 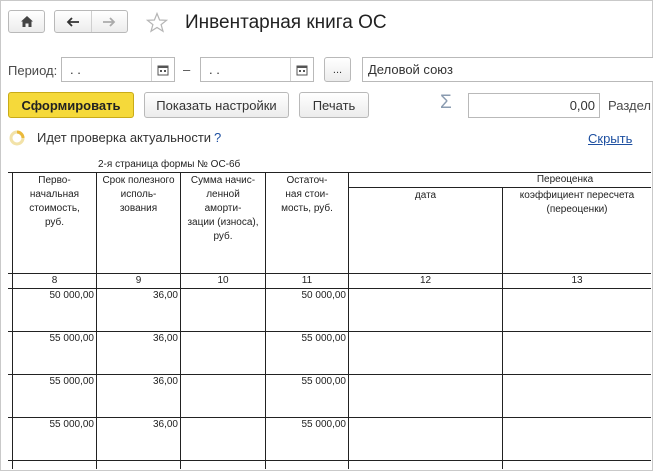 I want to click on col-number: 8, so click(x=54, y=280).